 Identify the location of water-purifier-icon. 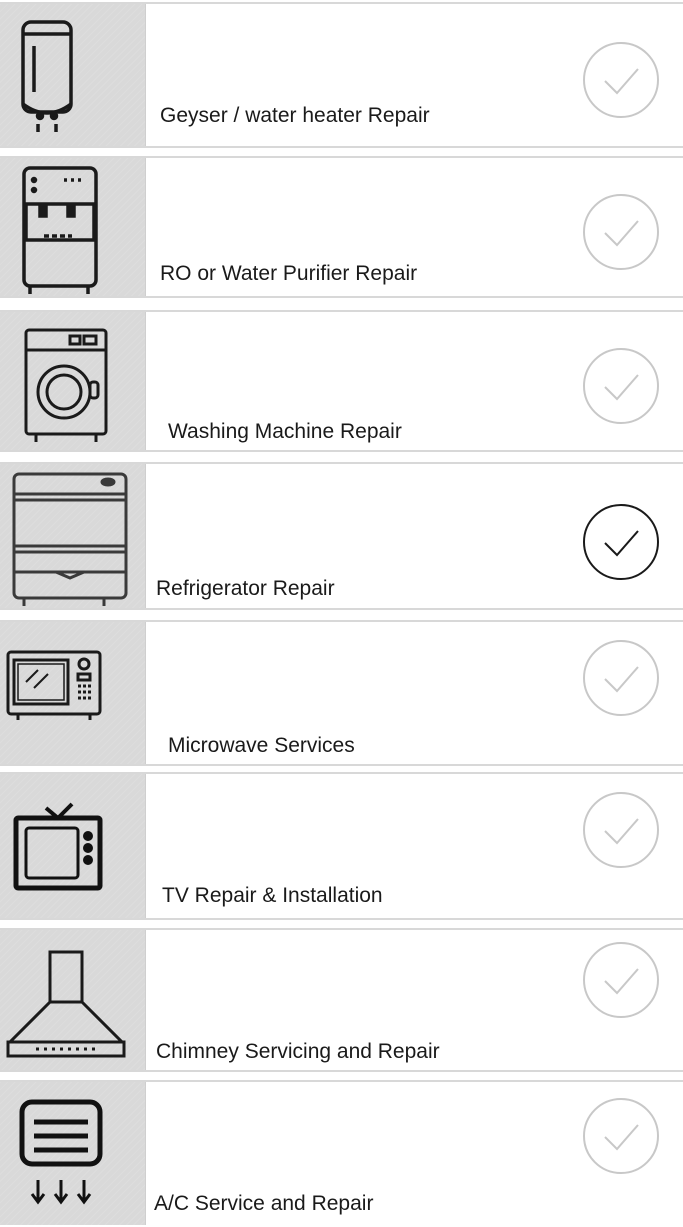
(60, 230).